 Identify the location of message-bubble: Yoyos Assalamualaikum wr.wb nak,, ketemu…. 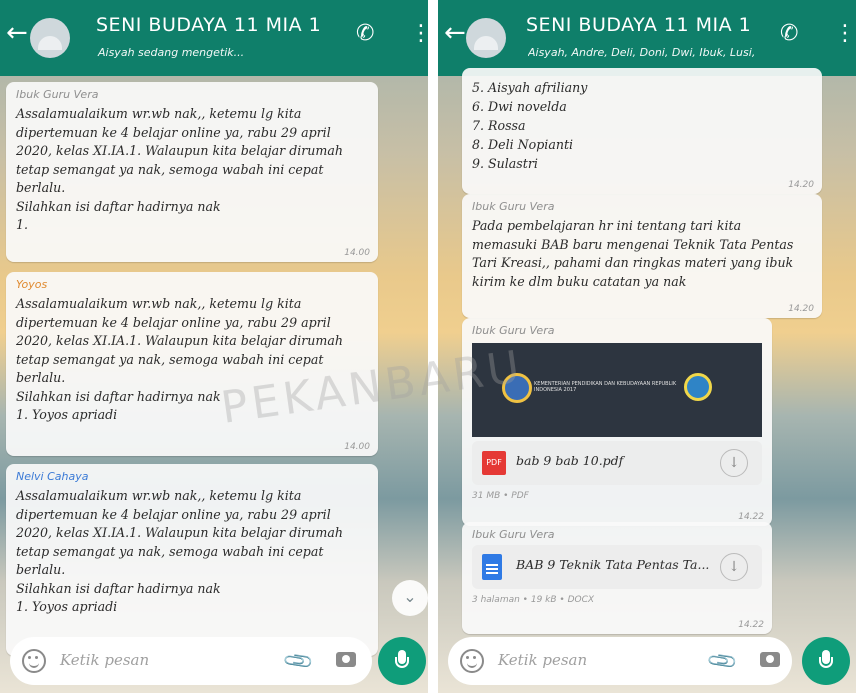
(192, 364).